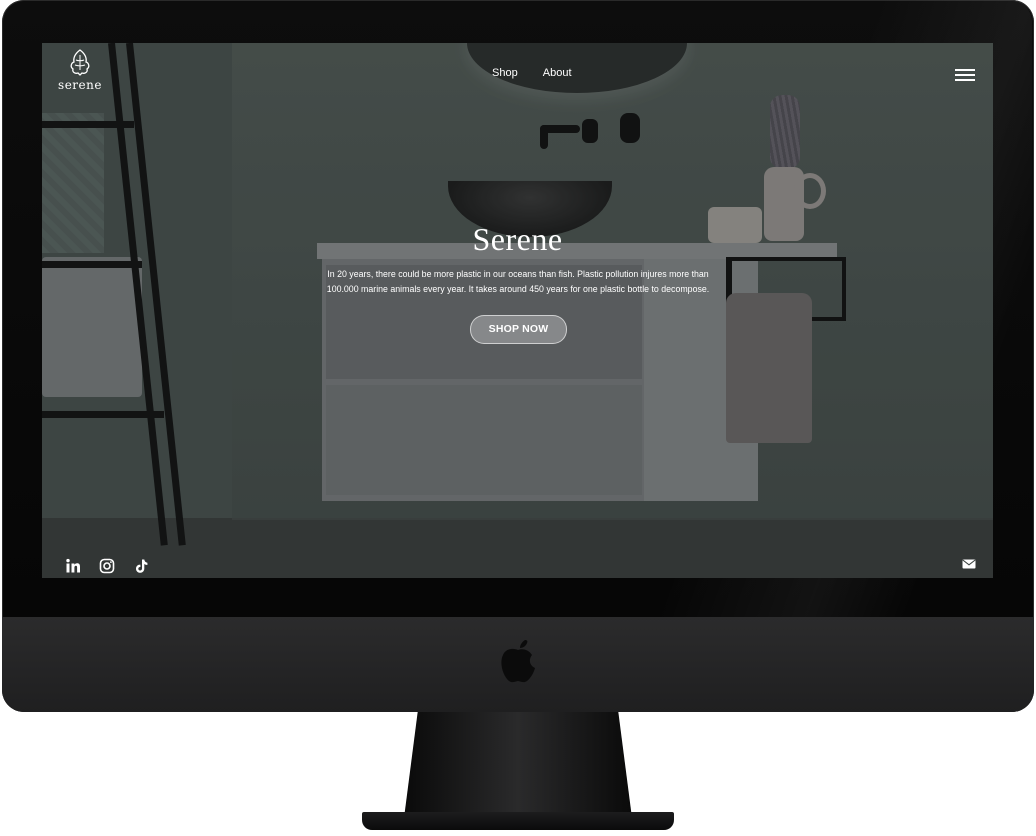 The height and width of the screenshot is (836, 1036). Describe the element at coordinates (518, 821) in the screenshot. I see `monitor-stand-base` at that location.